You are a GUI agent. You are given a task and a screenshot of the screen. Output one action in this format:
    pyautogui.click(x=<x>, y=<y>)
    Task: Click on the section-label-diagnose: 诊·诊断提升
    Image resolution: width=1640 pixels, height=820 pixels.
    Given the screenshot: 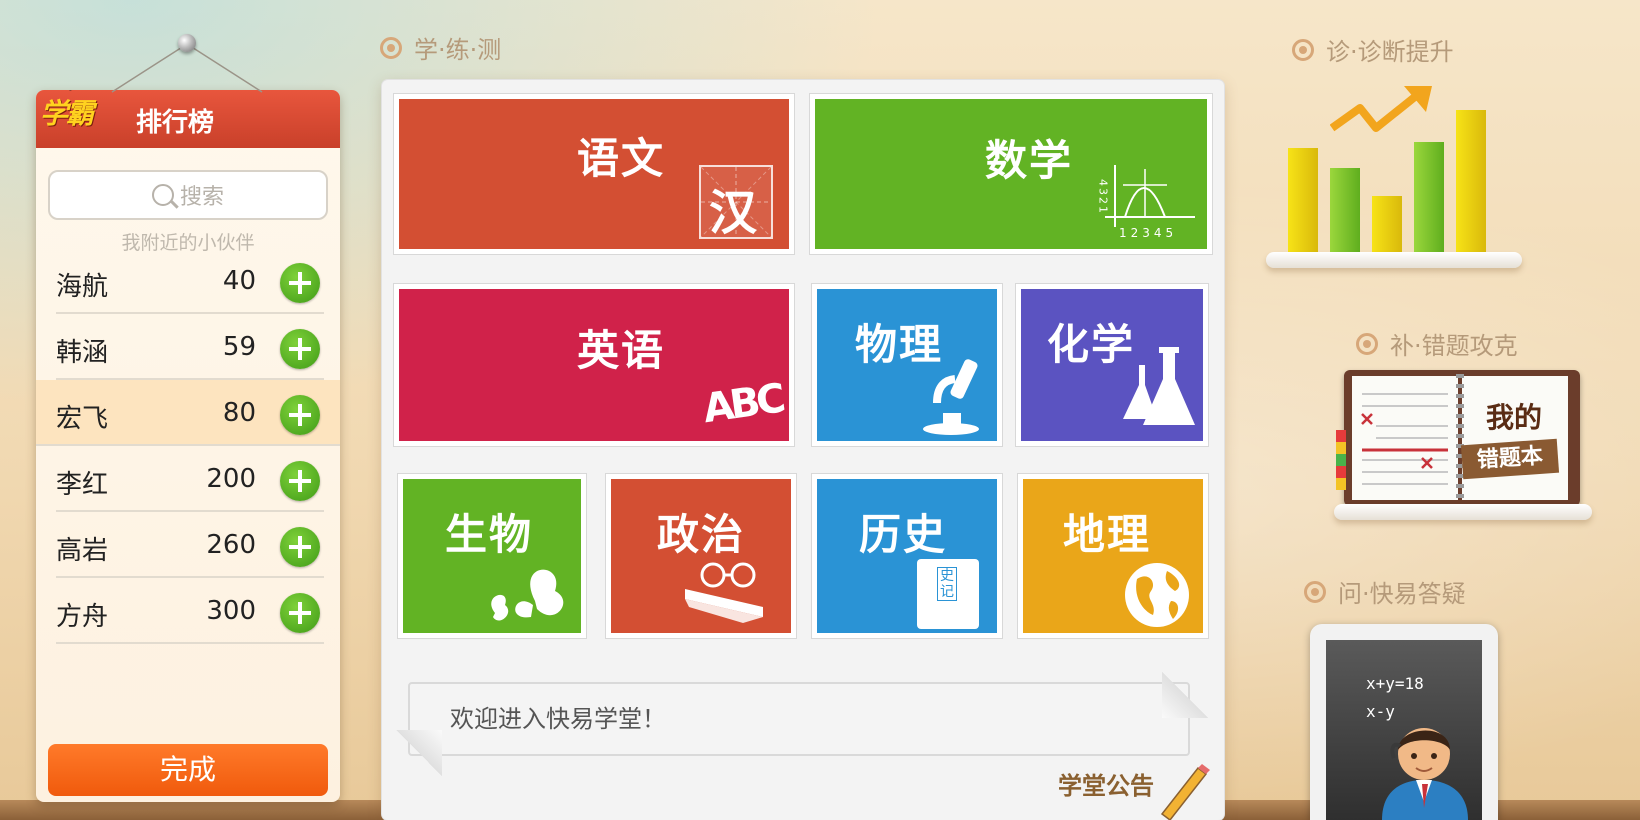 What is the action you would take?
    pyautogui.click(x=1373, y=49)
    